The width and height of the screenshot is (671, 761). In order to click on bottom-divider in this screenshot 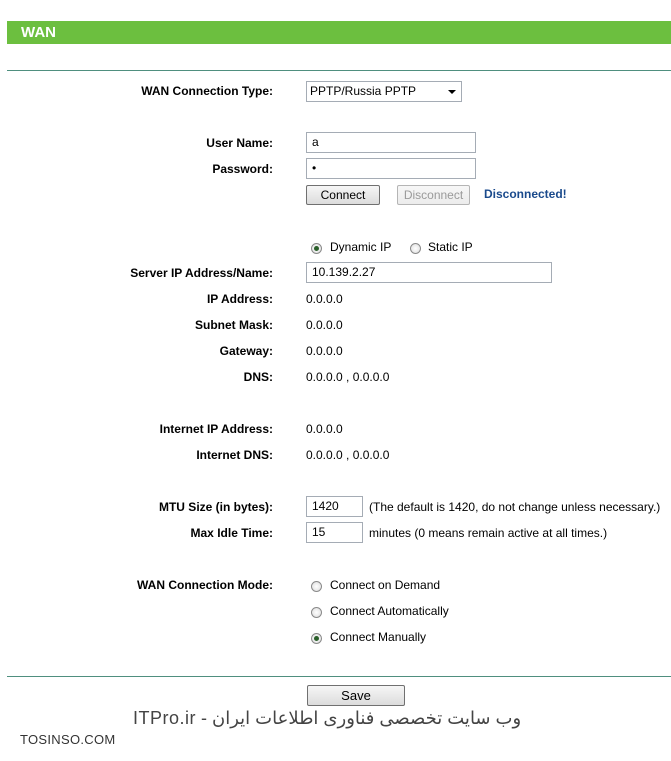, I will do `click(339, 676)`.